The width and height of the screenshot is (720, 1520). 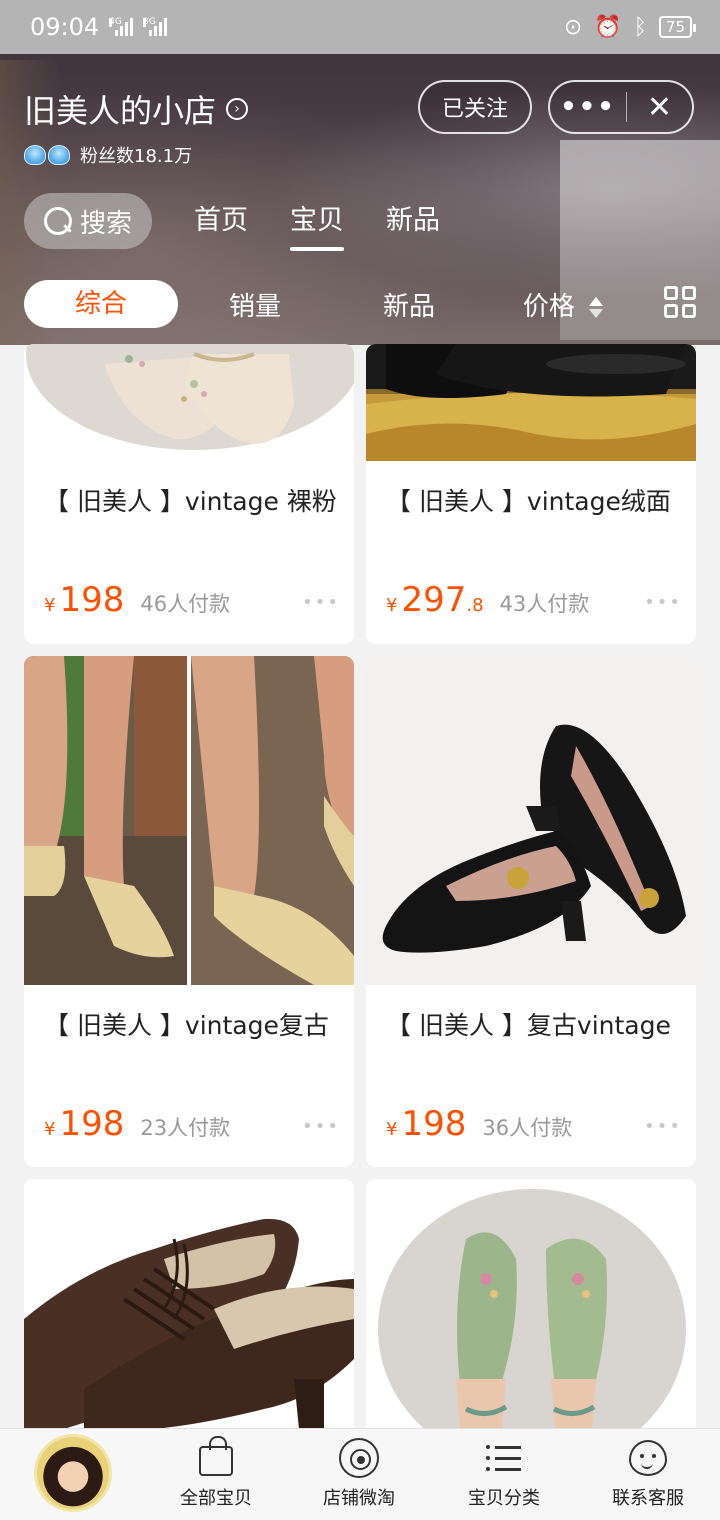 I want to click on shop-name: 旧美人的小店 ›, so click(x=136, y=109).